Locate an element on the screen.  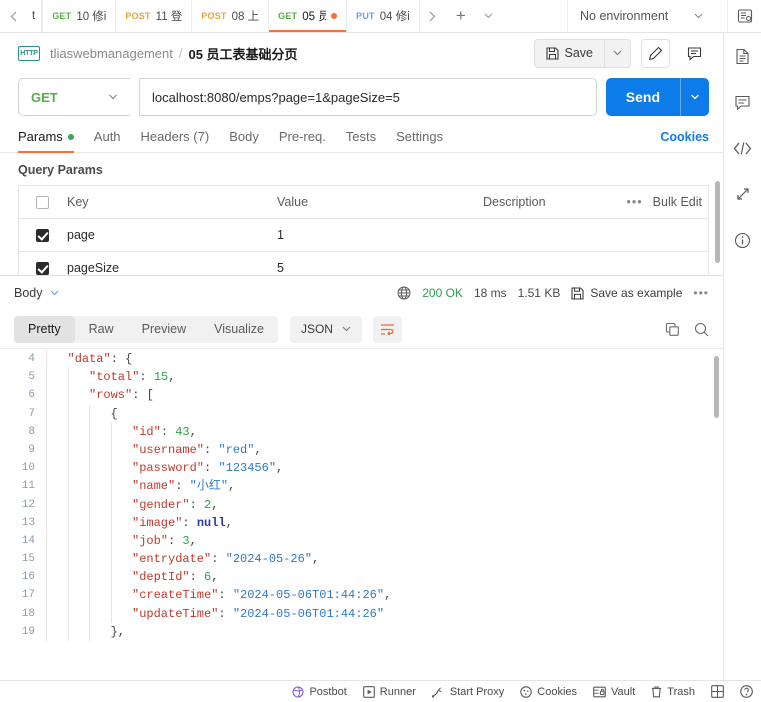
request-tab-body: Body is located at coordinates (244, 137).